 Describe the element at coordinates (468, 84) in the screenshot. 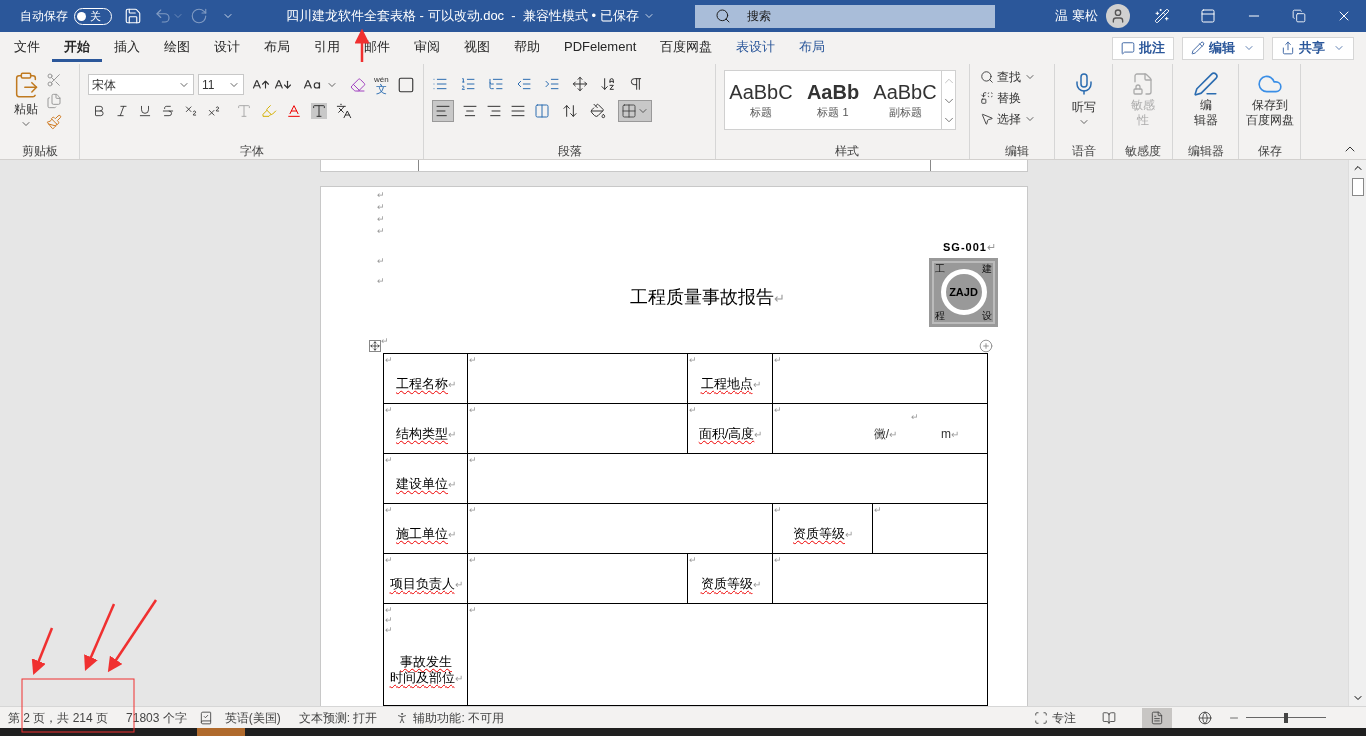

I see `numbering-icon` at that location.